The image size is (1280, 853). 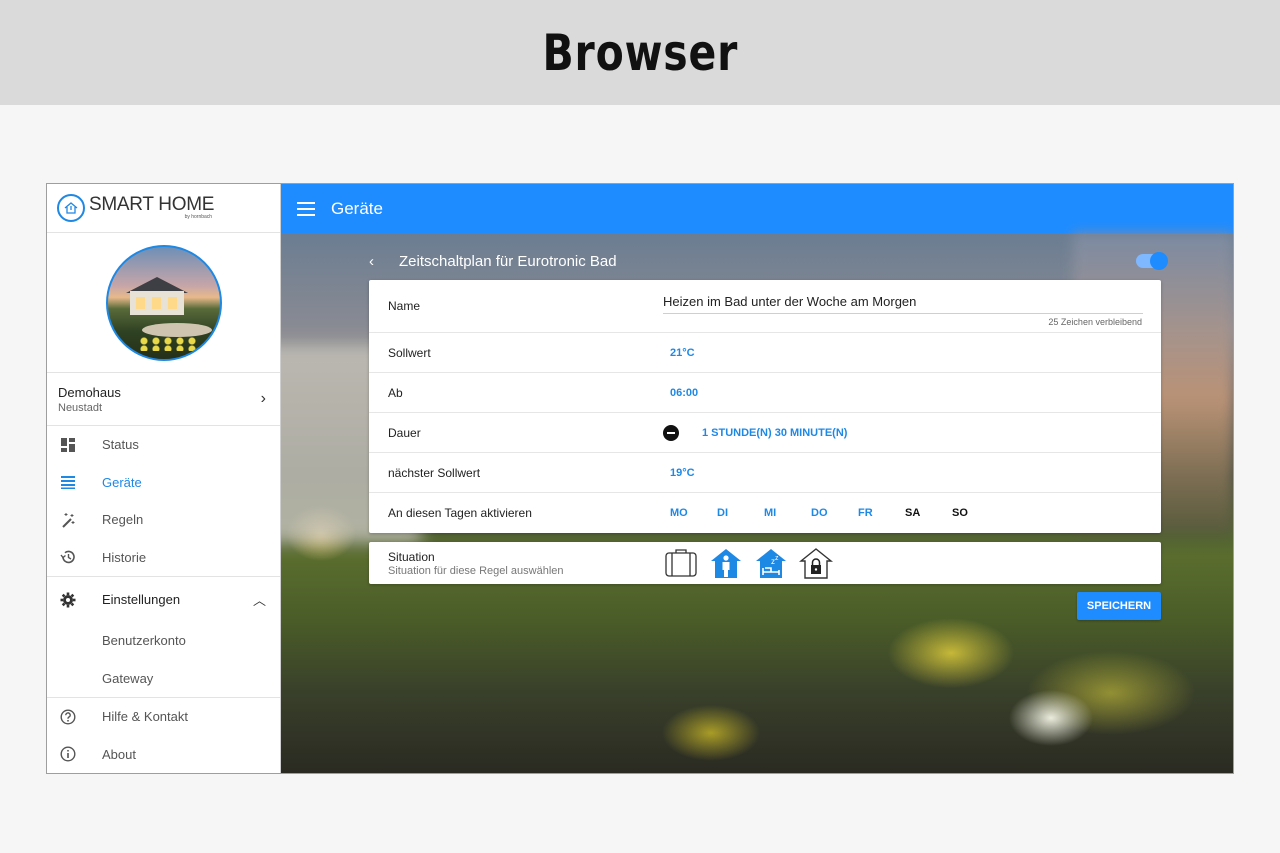 I want to click on sidebar-item-label: About, so click(x=119, y=754).